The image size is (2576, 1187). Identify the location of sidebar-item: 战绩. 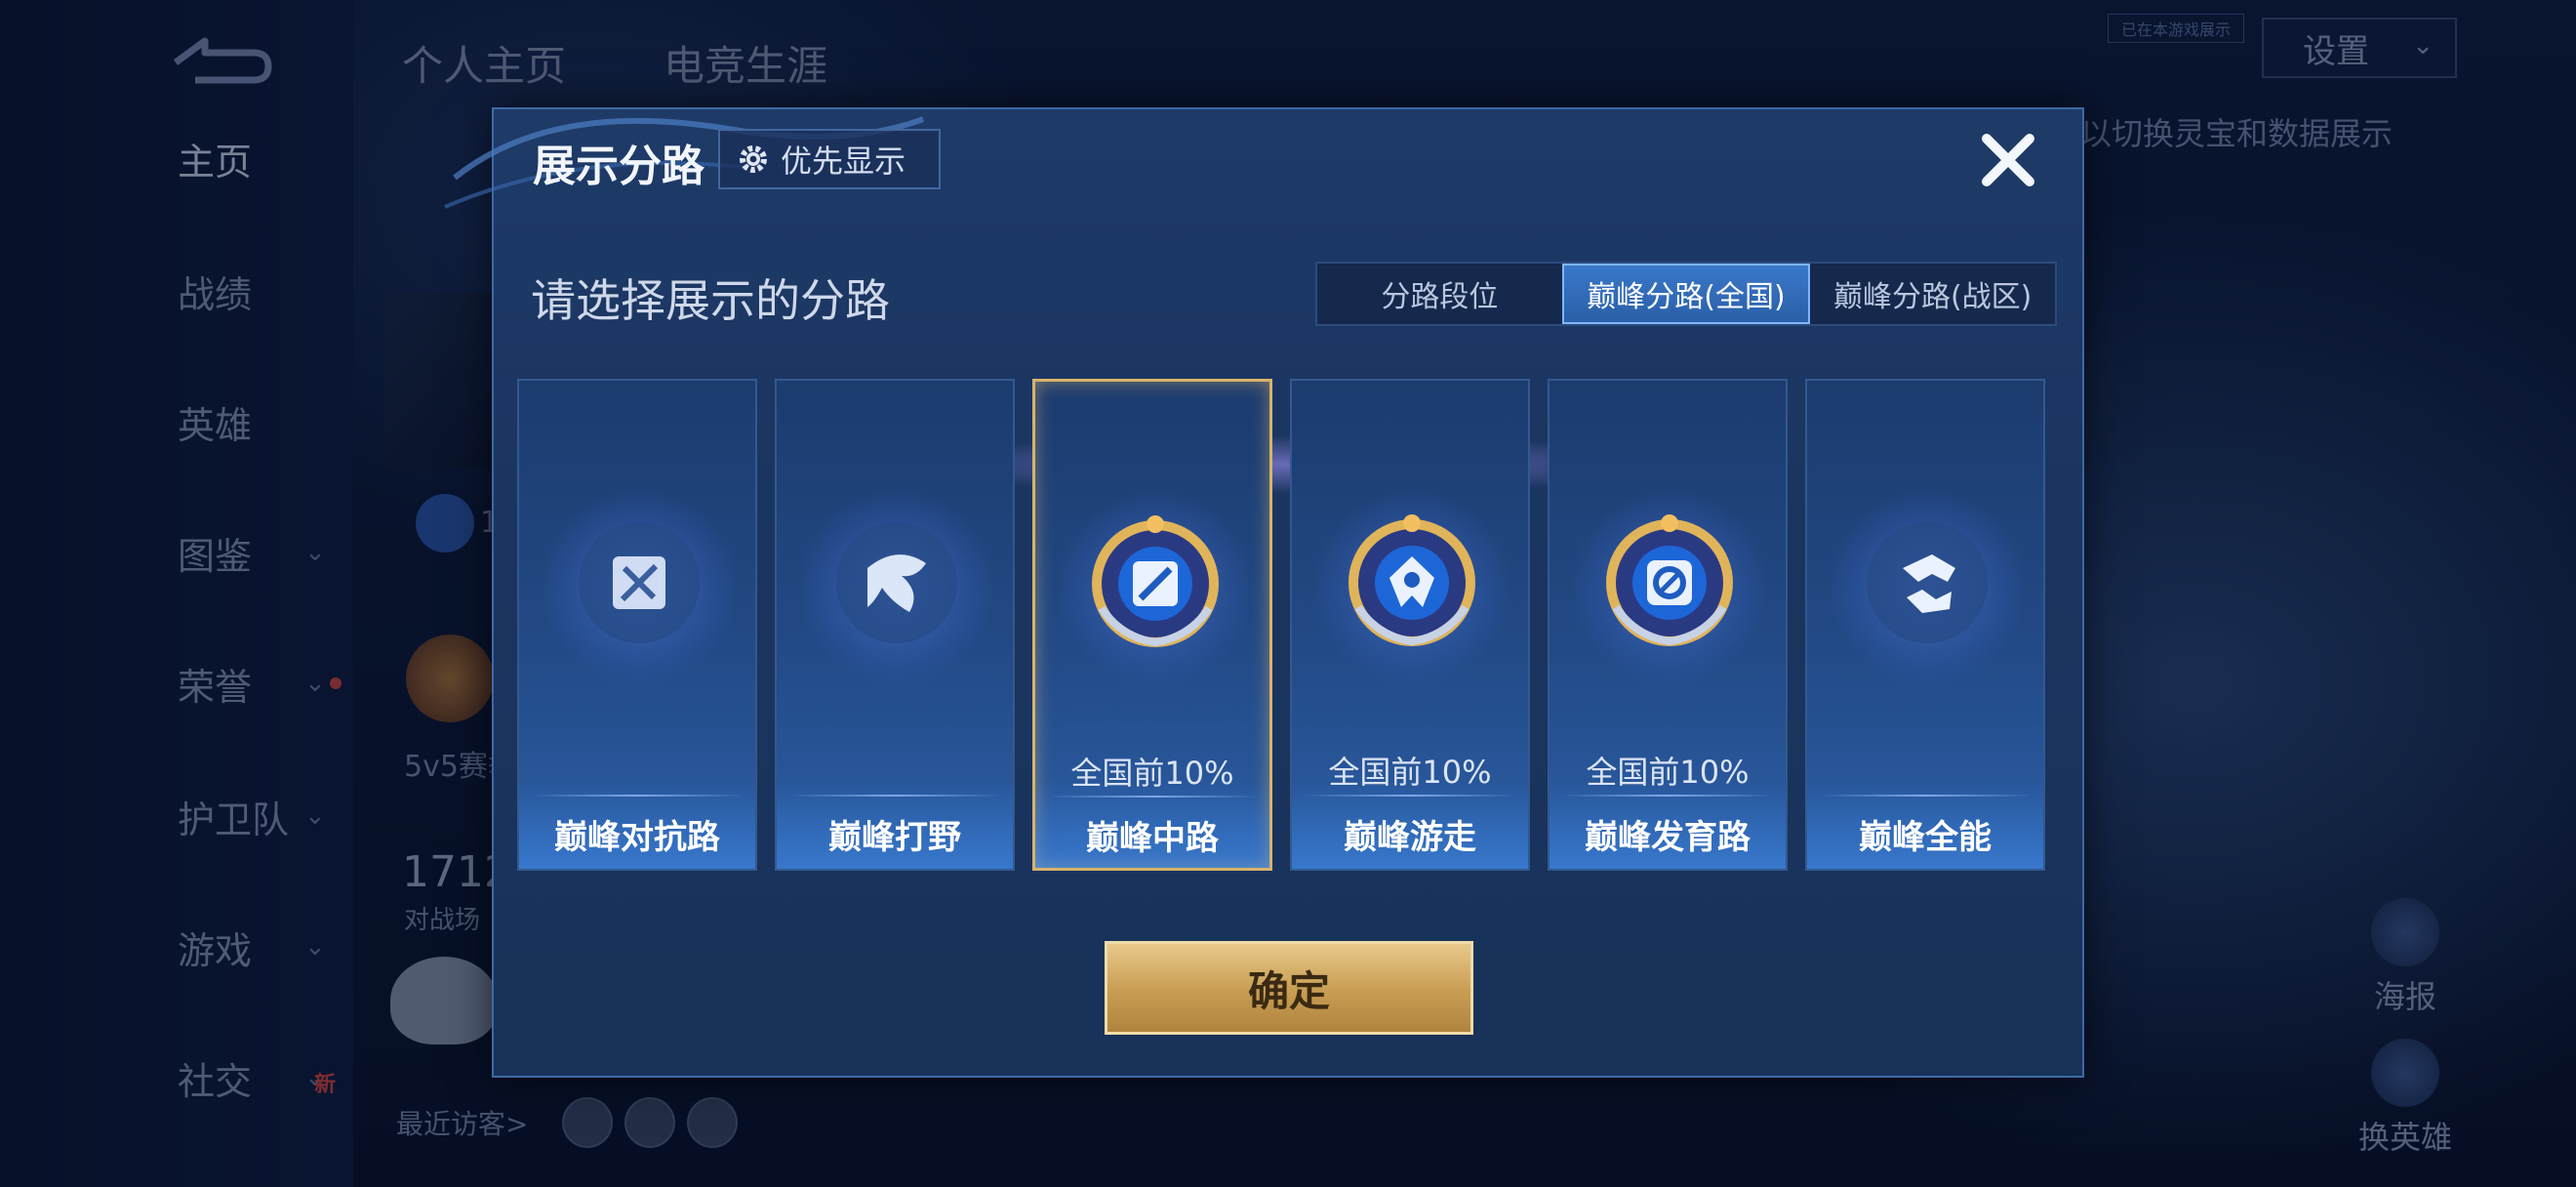
(176, 291).